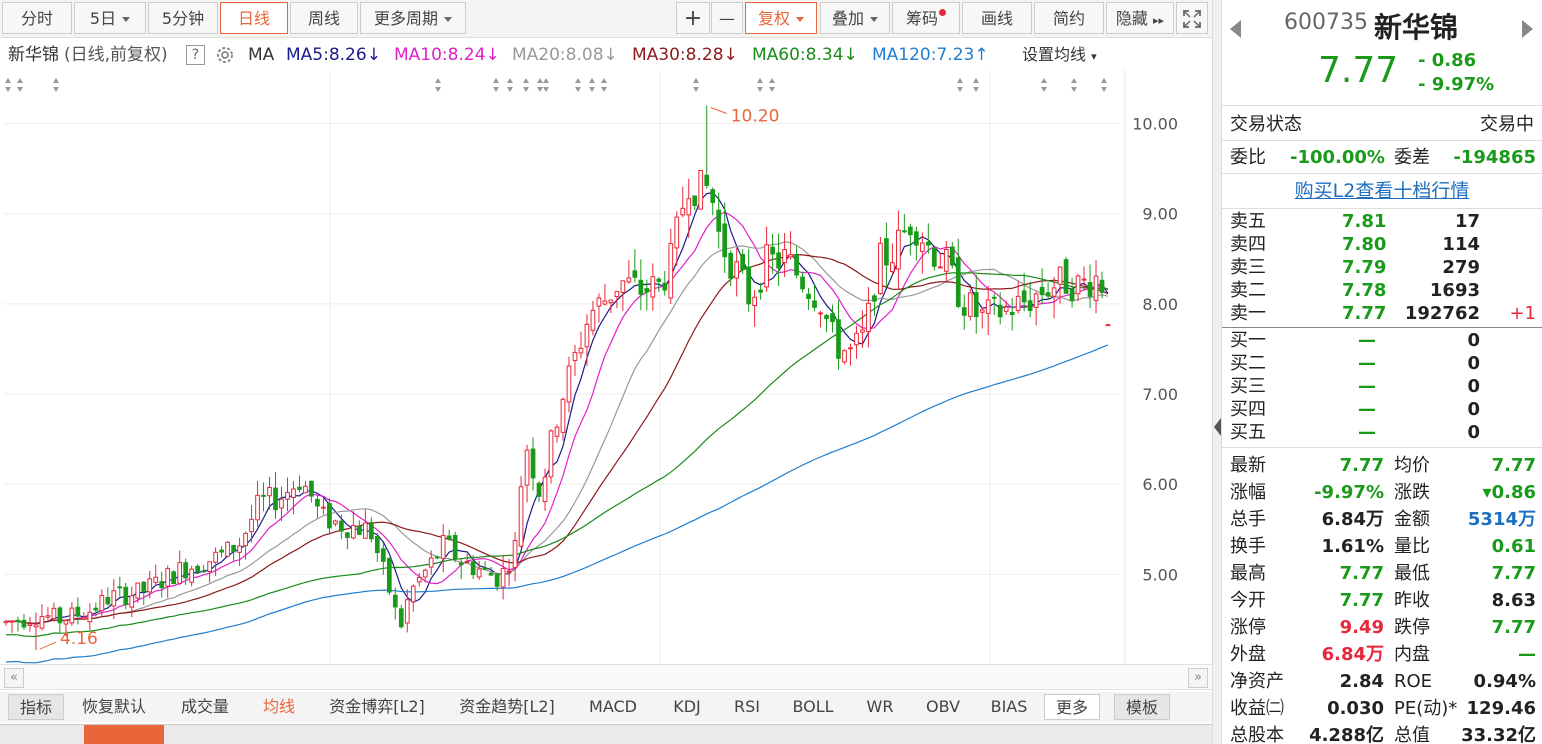 This screenshot has height=744, width=1542. Describe the element at coordinates (183, 18) in the screenshot. I see `period-tab-5min: 5分钟` at that location.